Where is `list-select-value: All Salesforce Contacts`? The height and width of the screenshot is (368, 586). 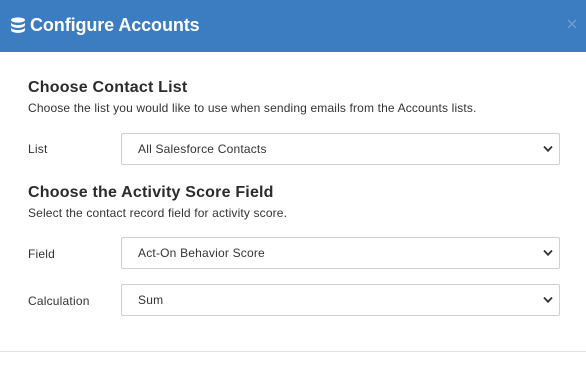 list-select-value: All Salesforce Contacts is located at coordinates (202, 149).